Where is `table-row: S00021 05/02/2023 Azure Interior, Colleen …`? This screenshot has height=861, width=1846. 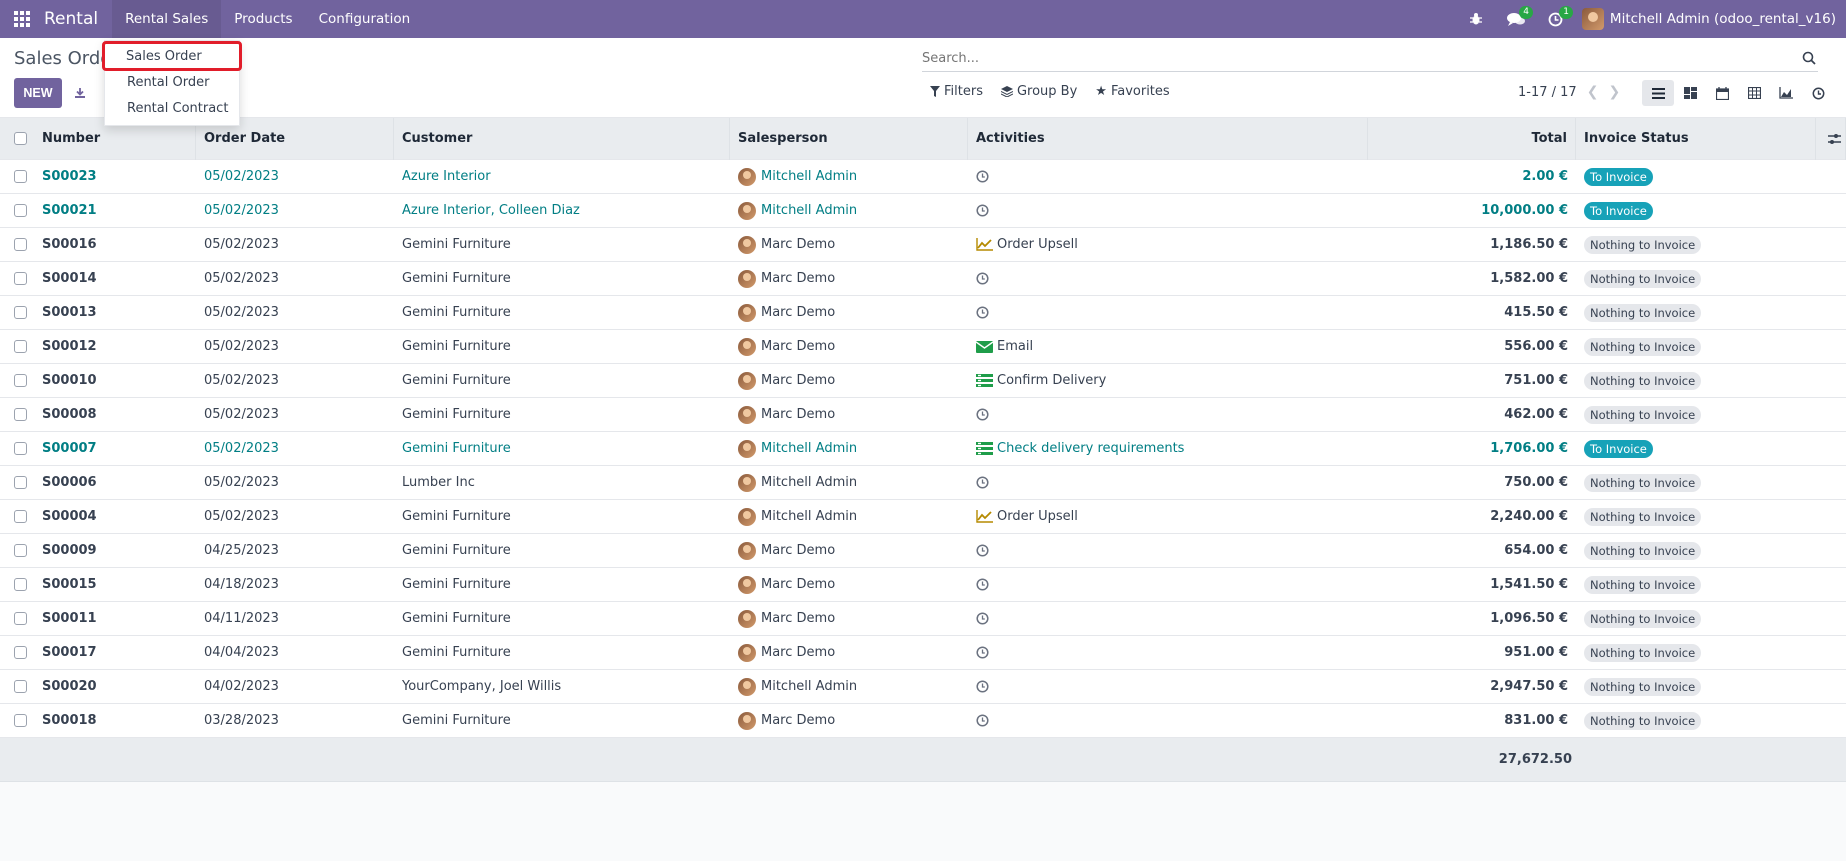
table-row: S00021 05/02/2023 Azure Interior, Colleen … is located at coordinates (923, 211).